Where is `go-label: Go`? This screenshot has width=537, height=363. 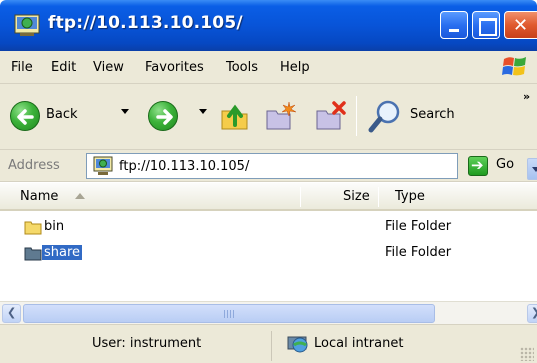
go-label: Go is located at coordinates (505, 164).